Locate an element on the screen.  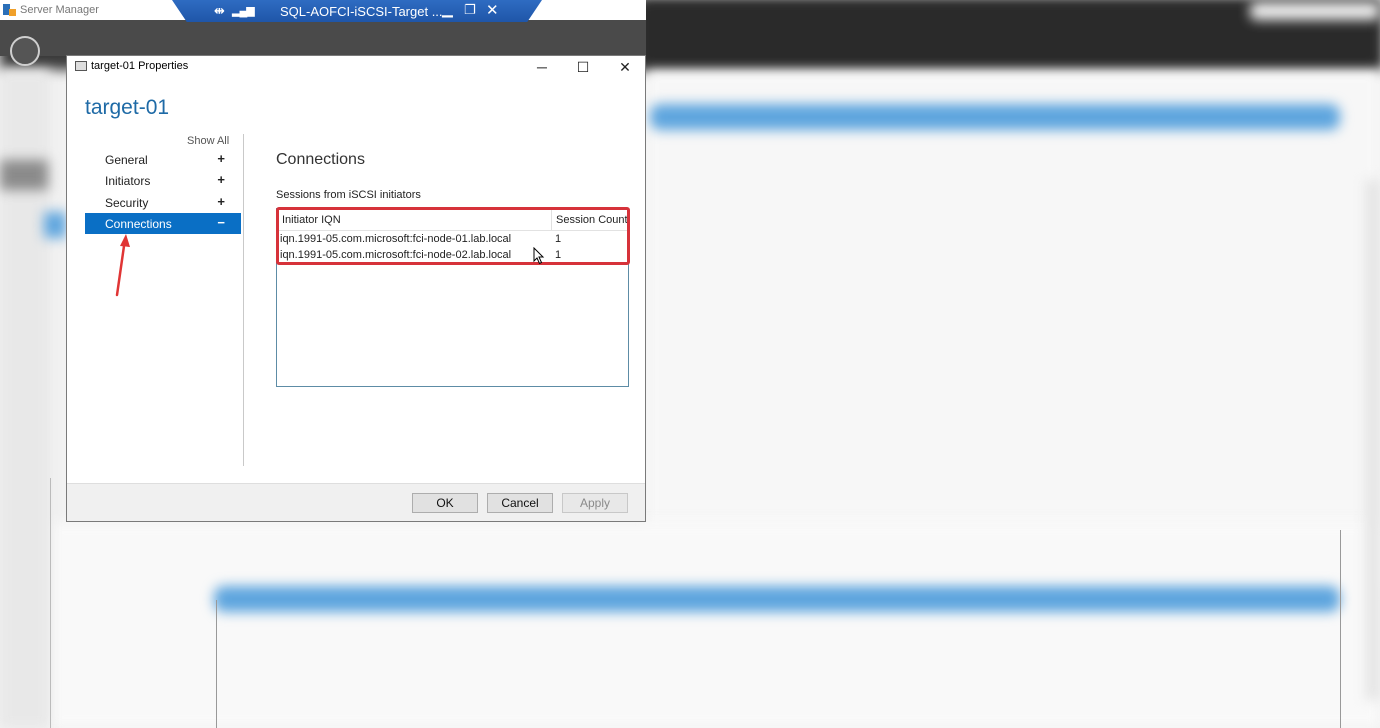
collapse-icon: − is located at coordinates (221, 222).